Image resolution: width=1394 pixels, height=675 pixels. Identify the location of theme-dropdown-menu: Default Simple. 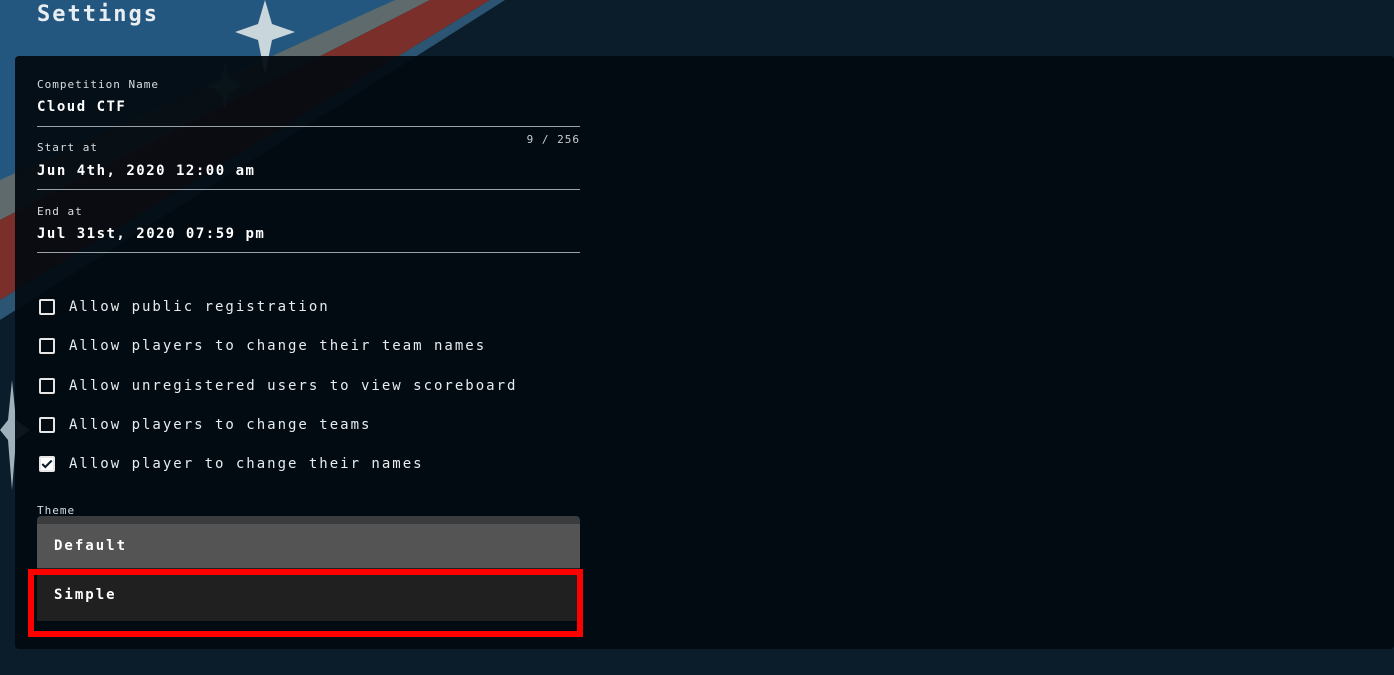
(308, 568).